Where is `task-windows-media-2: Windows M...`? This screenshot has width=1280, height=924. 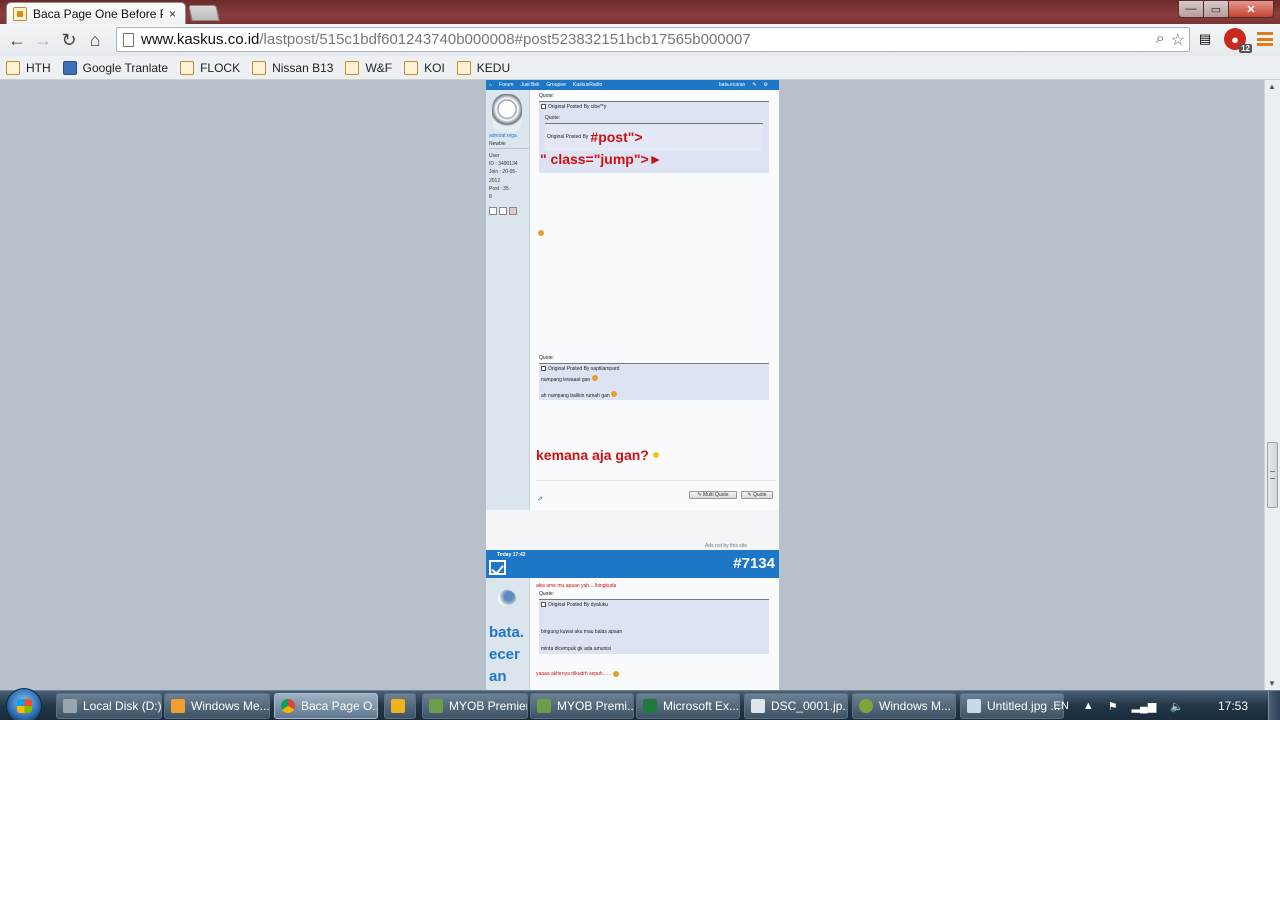 task-windows-media-2: Windows M... is located at coordinates (904, 706).